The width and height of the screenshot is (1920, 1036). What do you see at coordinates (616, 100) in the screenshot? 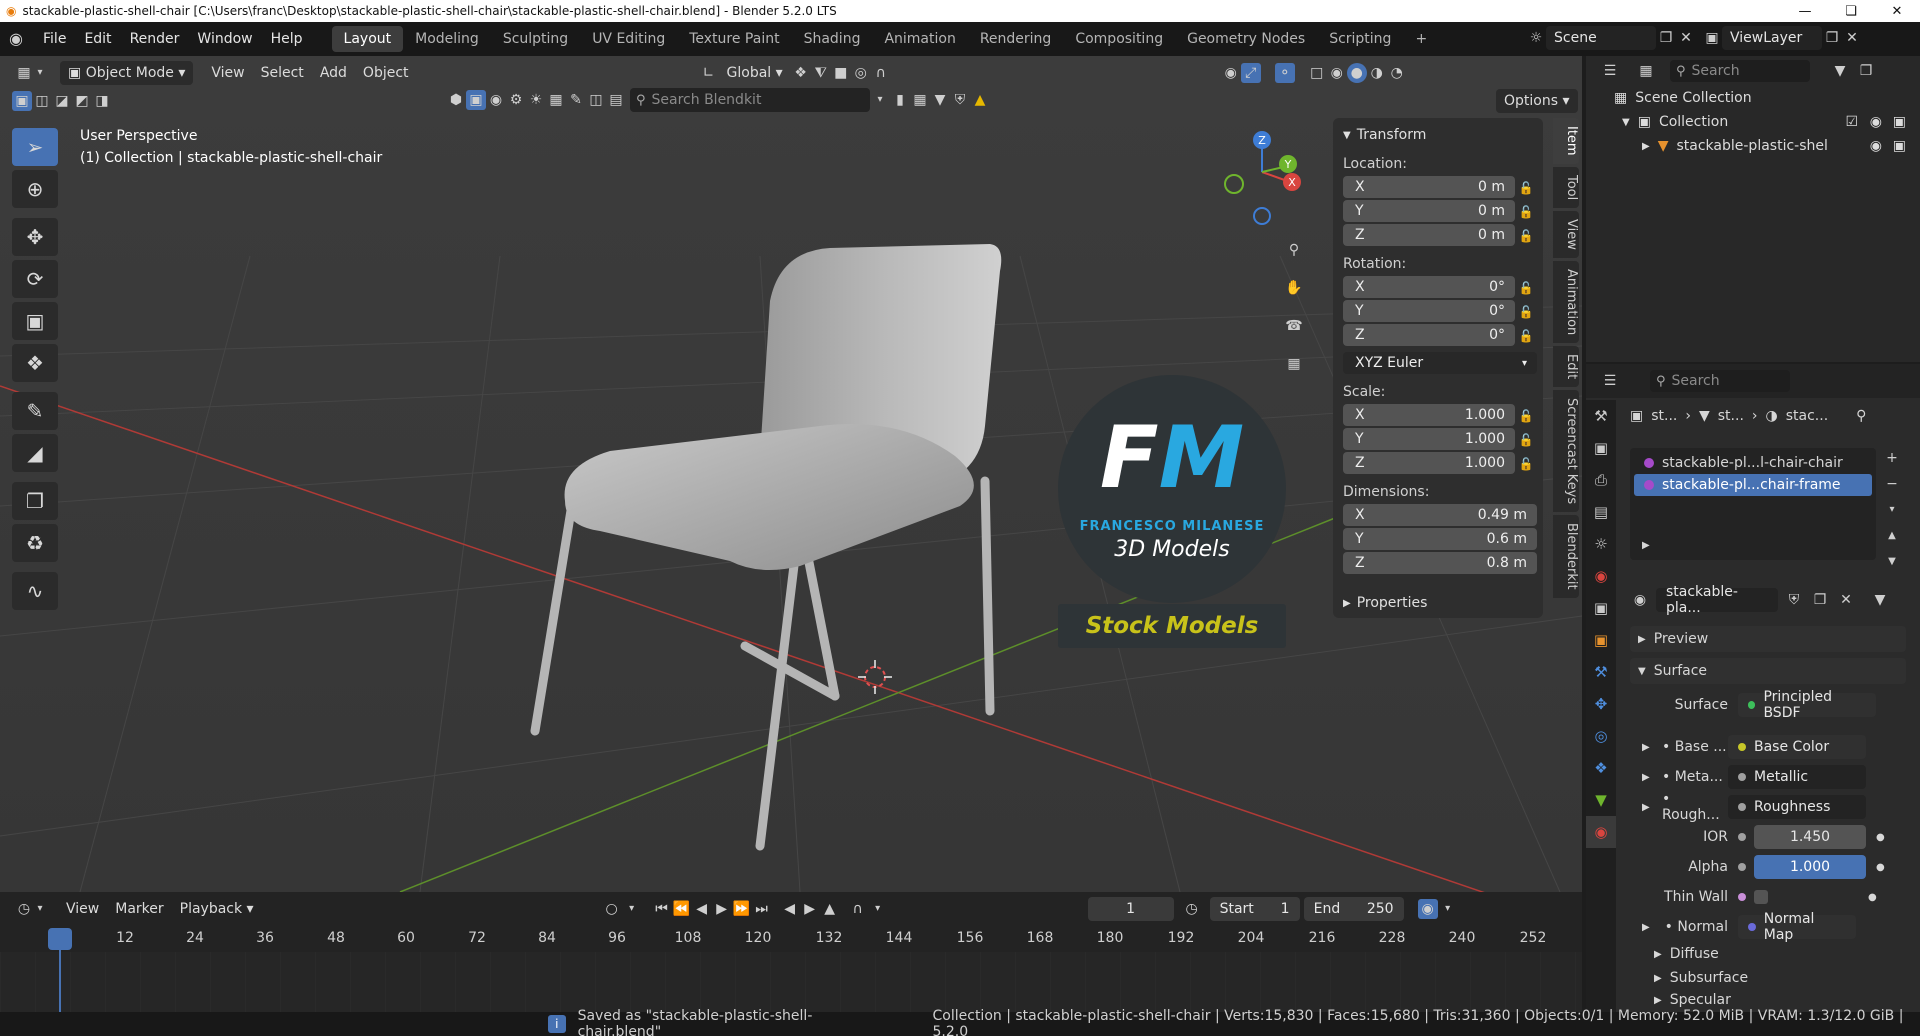
I see `asset-type-printable-icon: ▤` at bounding box center [616, 100].